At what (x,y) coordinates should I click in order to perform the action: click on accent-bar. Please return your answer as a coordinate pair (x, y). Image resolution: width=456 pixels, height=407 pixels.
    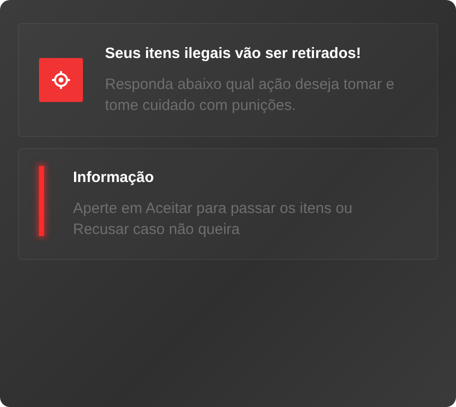
    Looking at the image, I should click on (41, 201).